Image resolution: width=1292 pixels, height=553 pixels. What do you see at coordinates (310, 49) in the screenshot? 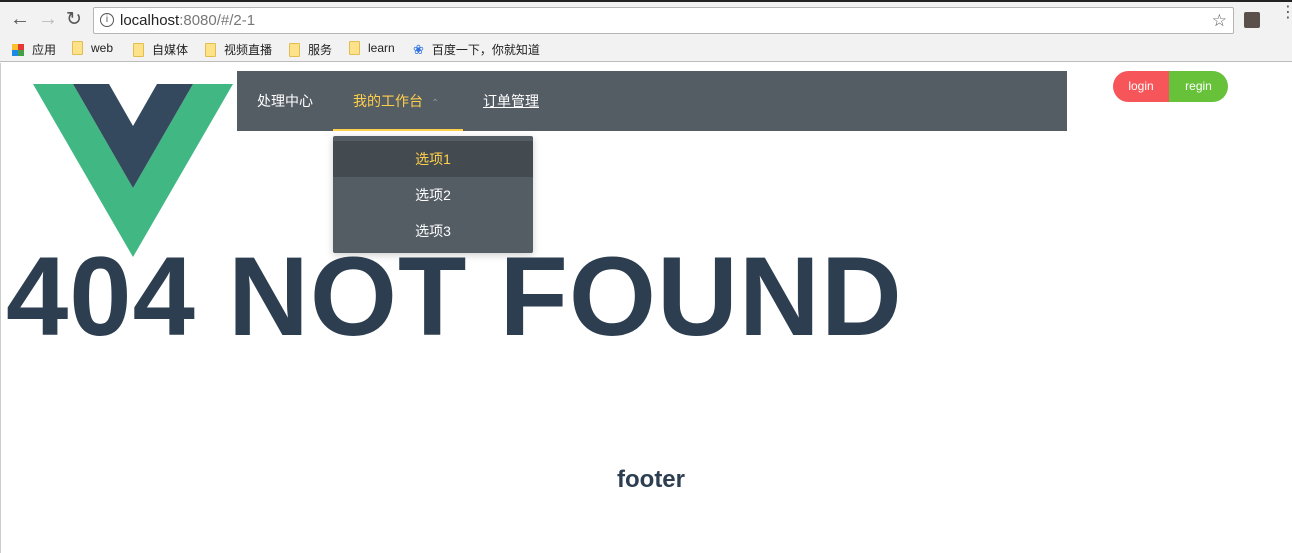
I see `bookmark-service: 服务` at bounding box center [310, 49].